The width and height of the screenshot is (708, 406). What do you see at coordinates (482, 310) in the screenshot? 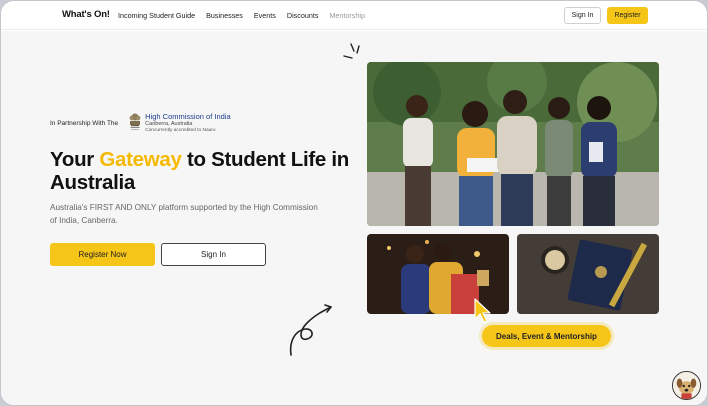
I see `pointer-cursor-icon` at bounding box center [482, 310].